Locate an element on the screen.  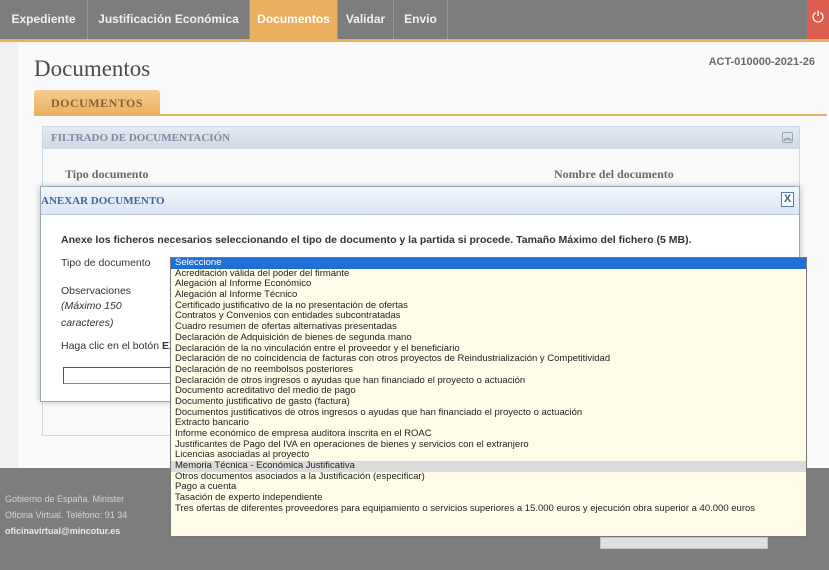
observaciones-hint-line2: caracteres) is located at coordinates (87, 323).